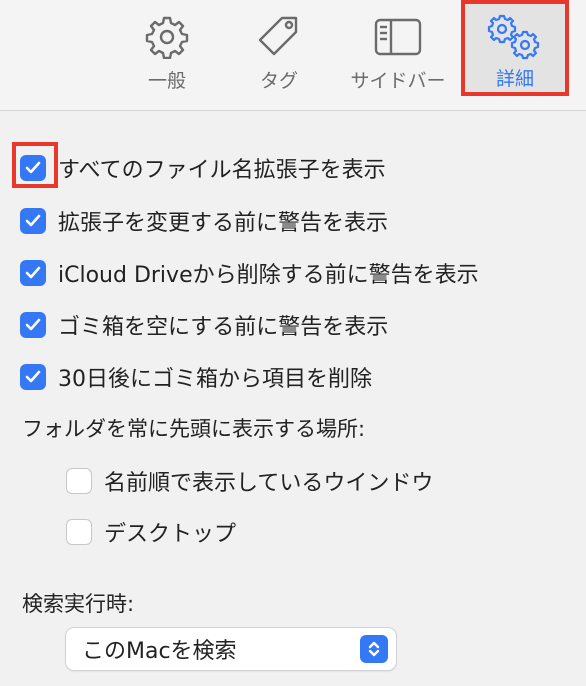  What do you see at coordinates (215, 379) in the screenshot?
I see `option-label: 30日後にゴミ箱から項目を削除` at bounding box center [215, 379].